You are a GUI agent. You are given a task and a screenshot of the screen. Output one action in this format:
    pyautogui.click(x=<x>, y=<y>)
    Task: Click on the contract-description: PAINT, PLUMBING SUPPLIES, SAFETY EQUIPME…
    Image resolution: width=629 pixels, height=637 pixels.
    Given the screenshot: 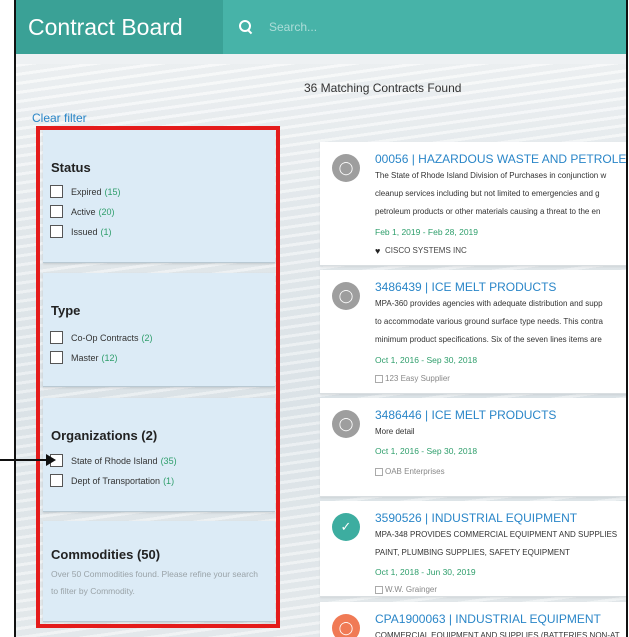 What is the action you would take?
    pyautogui.click(x=472, y=552)
    